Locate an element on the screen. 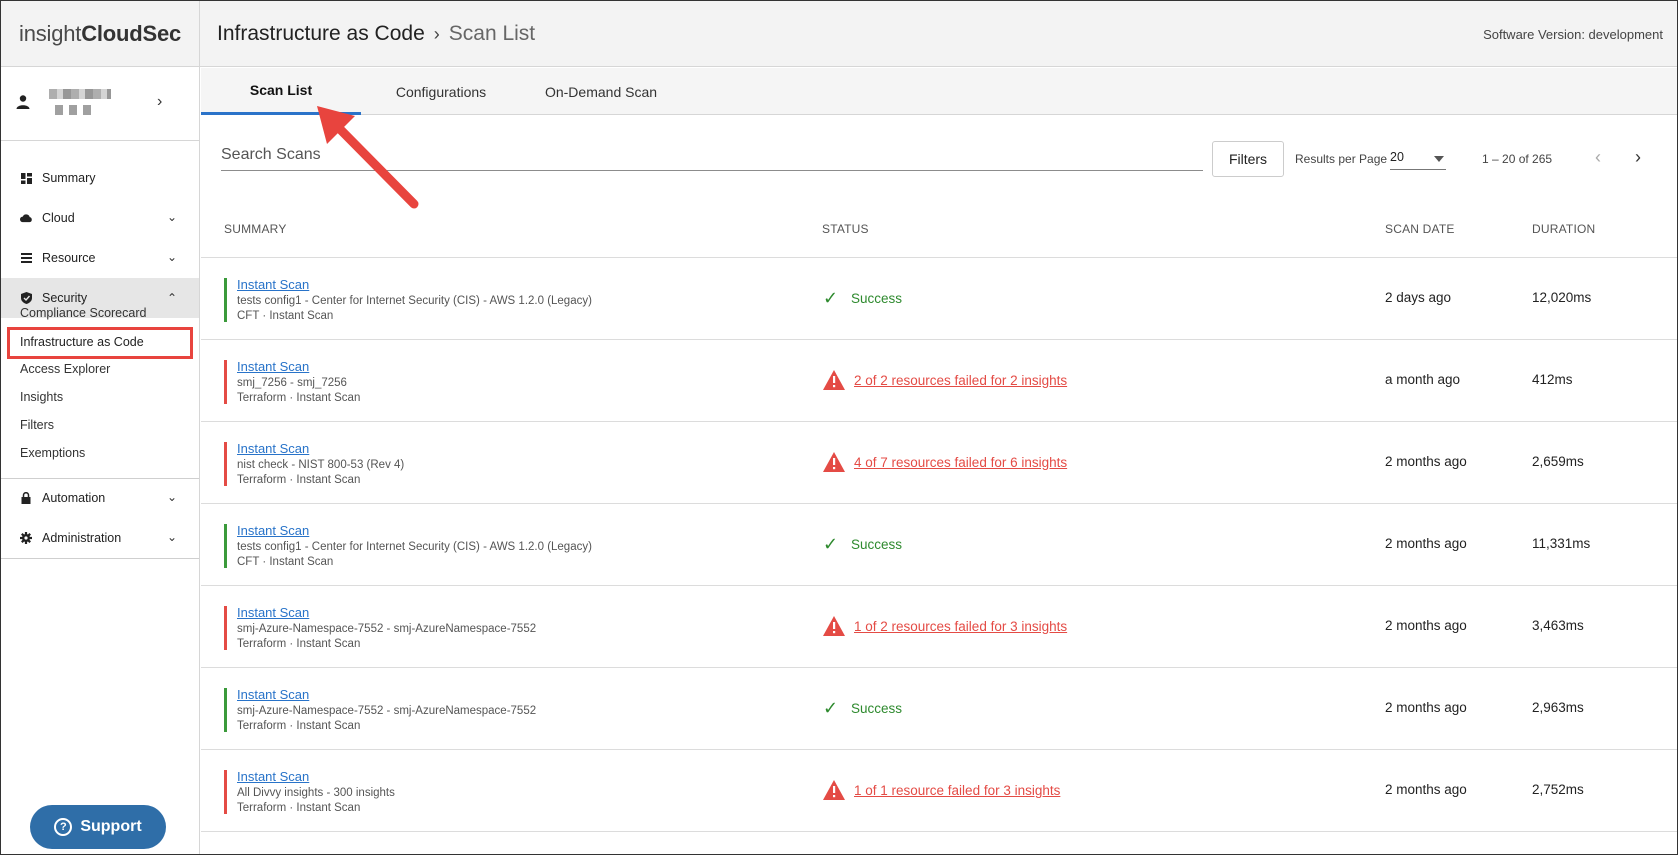 The width and height of the screenshot is (1678, 855). chevron-left-icon: ‹ is located at coordinates (1598, 157).